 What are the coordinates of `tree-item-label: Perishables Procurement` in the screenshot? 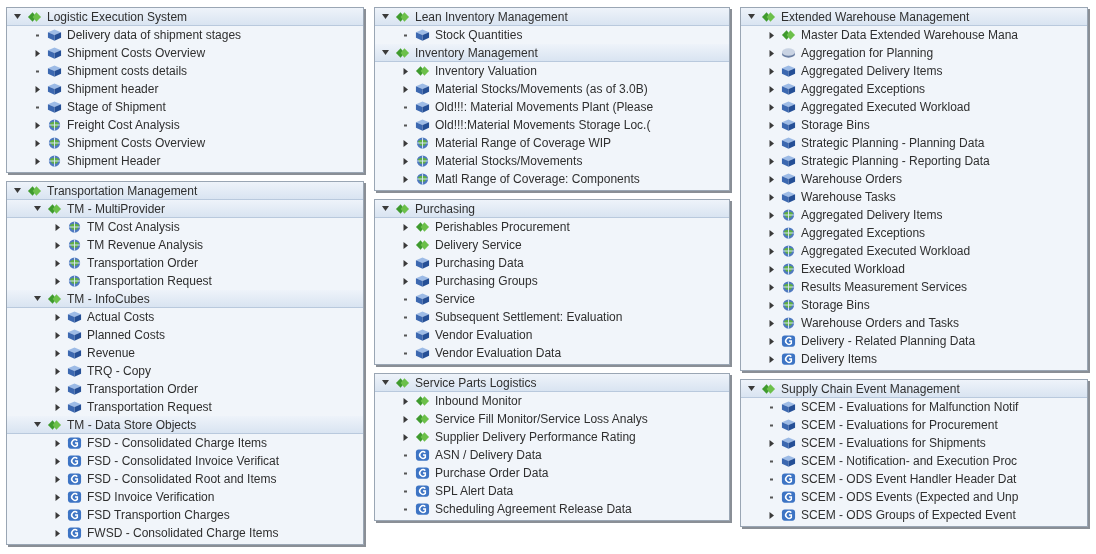 It's located at (502, 227).